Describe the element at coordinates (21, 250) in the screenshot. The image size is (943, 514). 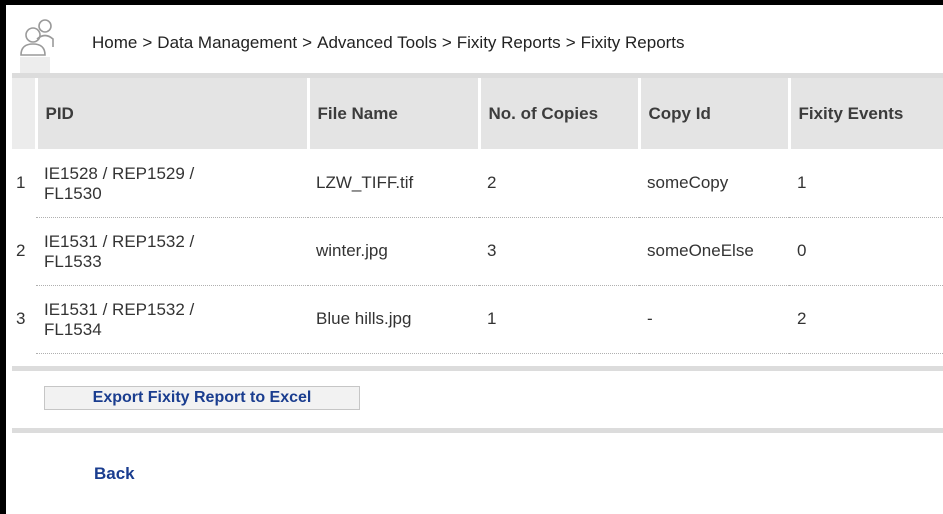
I see `row-index: 2` at that location.